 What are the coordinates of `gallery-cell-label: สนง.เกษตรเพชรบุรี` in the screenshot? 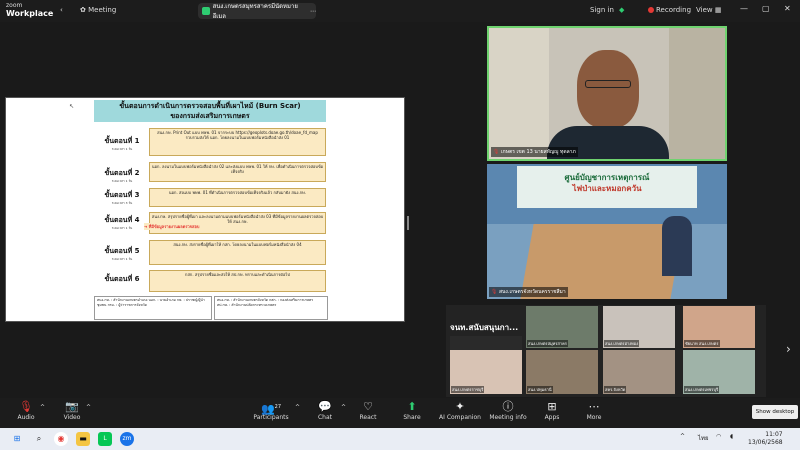 It's located at (702, 389).